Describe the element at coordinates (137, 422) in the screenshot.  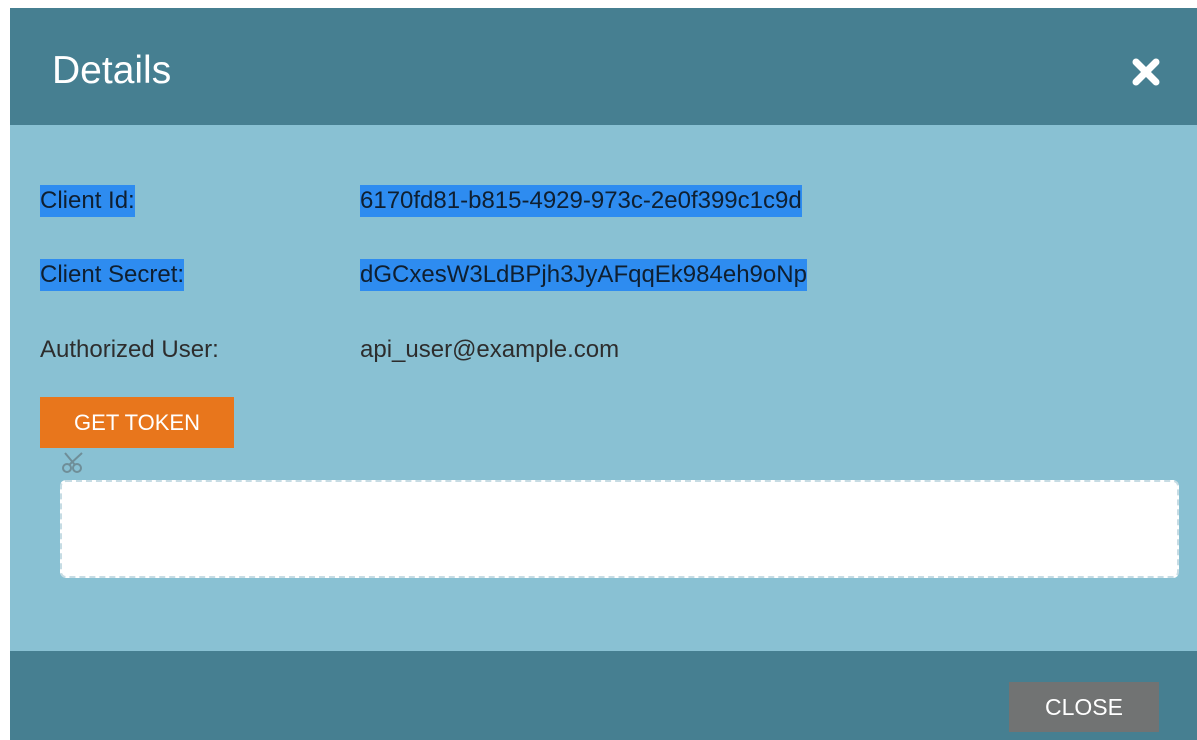
I see `get-token-button: GET TOKEN` at that location.